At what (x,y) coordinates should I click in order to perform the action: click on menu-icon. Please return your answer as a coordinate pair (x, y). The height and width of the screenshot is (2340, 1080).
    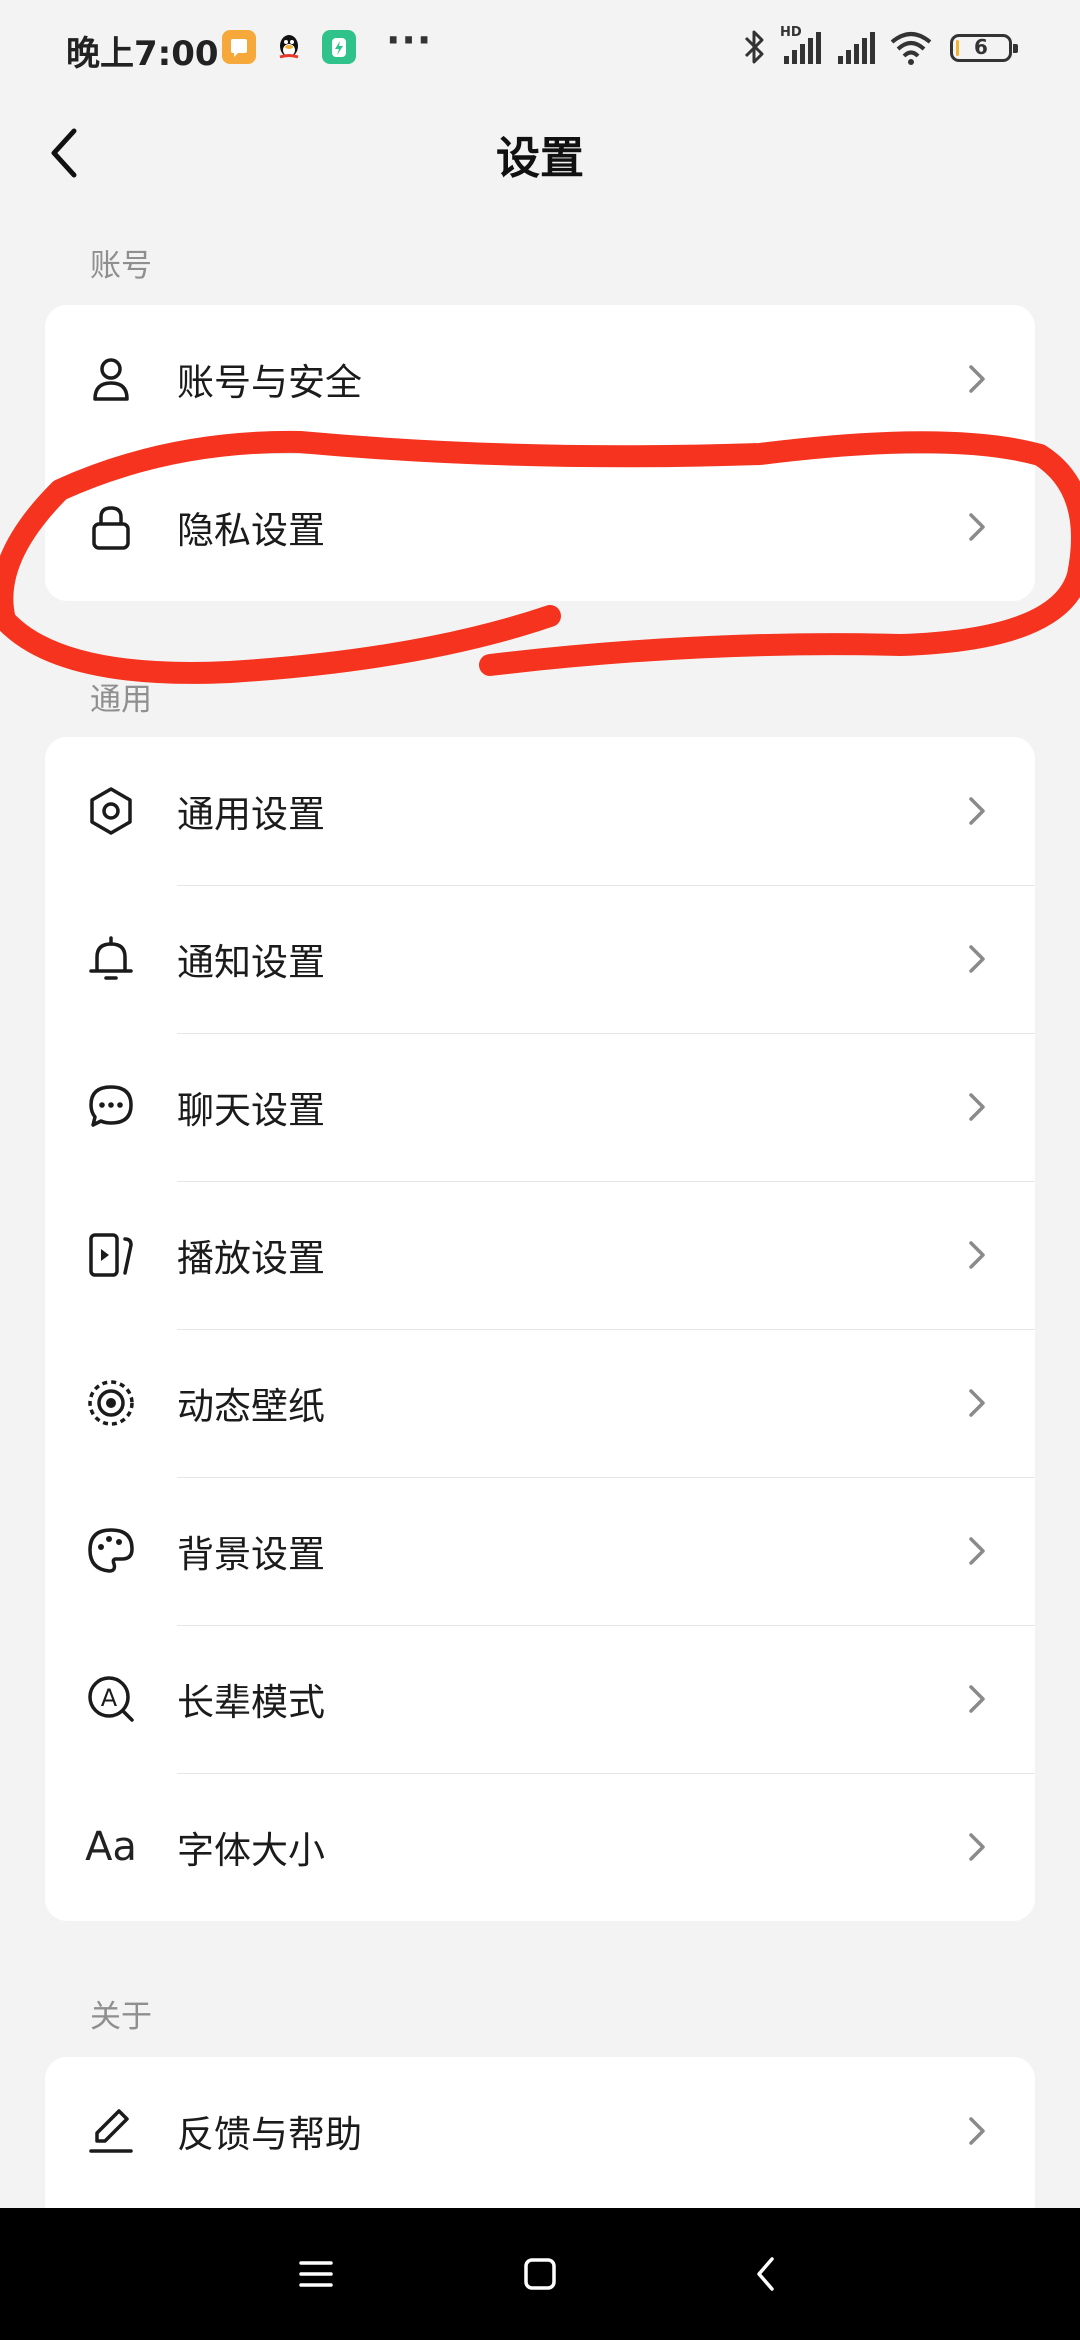
    Looking at the image, I should click on (316, 2274).